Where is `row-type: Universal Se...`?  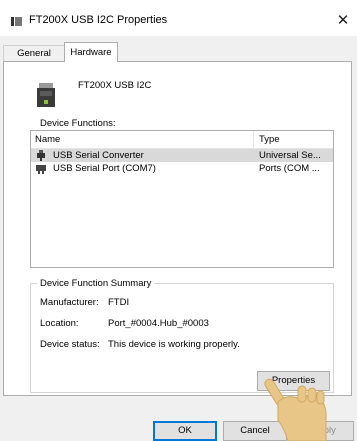
row-type: Universal Se... is located at coordinates (290, 155).